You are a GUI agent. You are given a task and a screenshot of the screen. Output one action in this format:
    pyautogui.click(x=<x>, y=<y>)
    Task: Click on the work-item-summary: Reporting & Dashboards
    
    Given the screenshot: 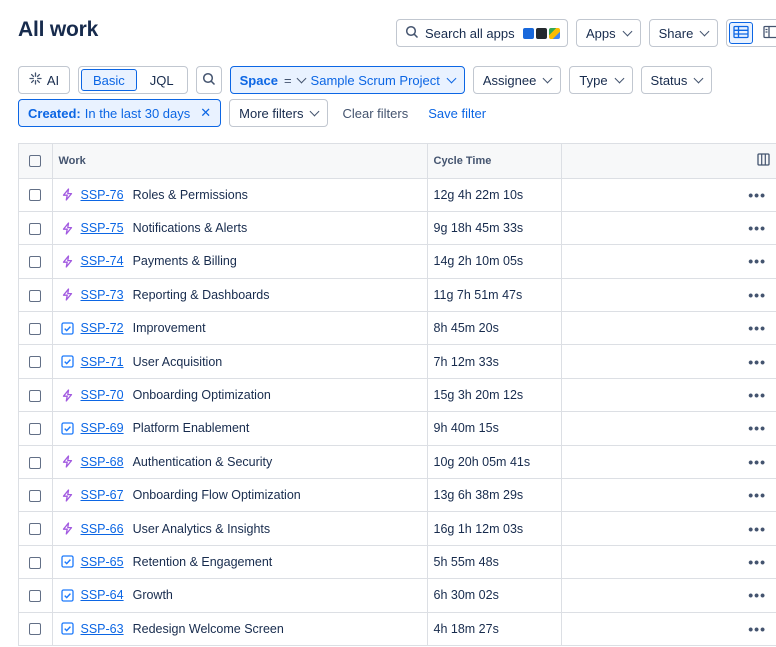 What is the action you would take?
    pyautogui.click(x=201, y=295)
    